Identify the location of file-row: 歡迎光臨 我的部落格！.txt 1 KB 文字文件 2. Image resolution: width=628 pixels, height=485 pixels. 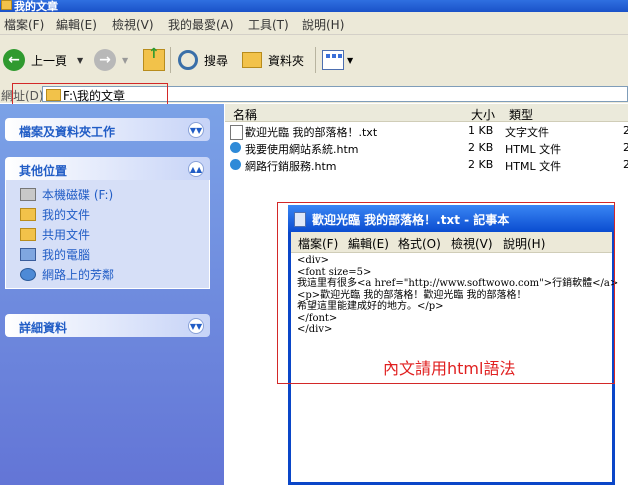
(426, 131).